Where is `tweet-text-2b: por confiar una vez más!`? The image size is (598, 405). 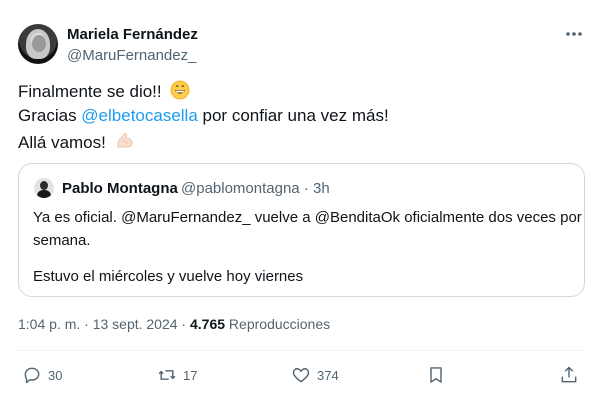
tweet-text-2b: por confiar una vez más! is located at coordinates (293, 115).